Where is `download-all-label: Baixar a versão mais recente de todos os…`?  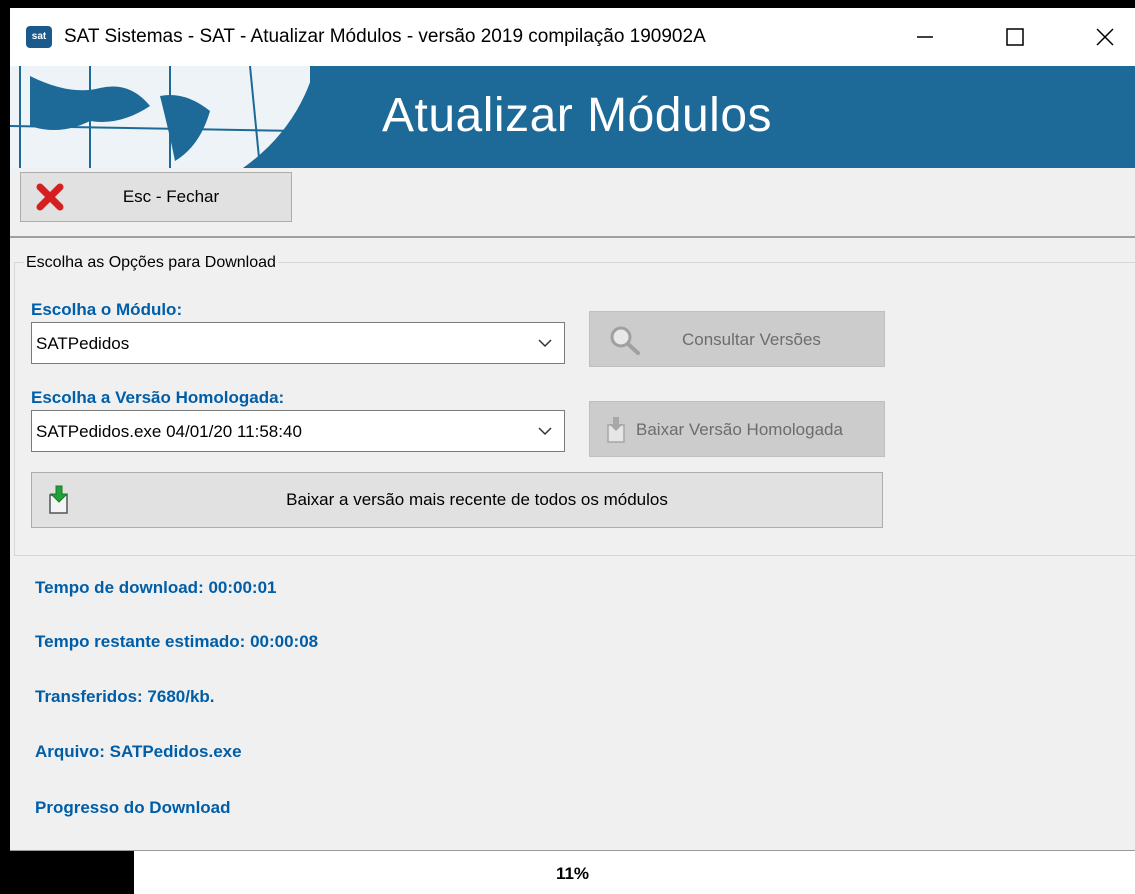 download-all-label: Baixar a versão mais recente de todos os… is located at coordinates (477, 499).